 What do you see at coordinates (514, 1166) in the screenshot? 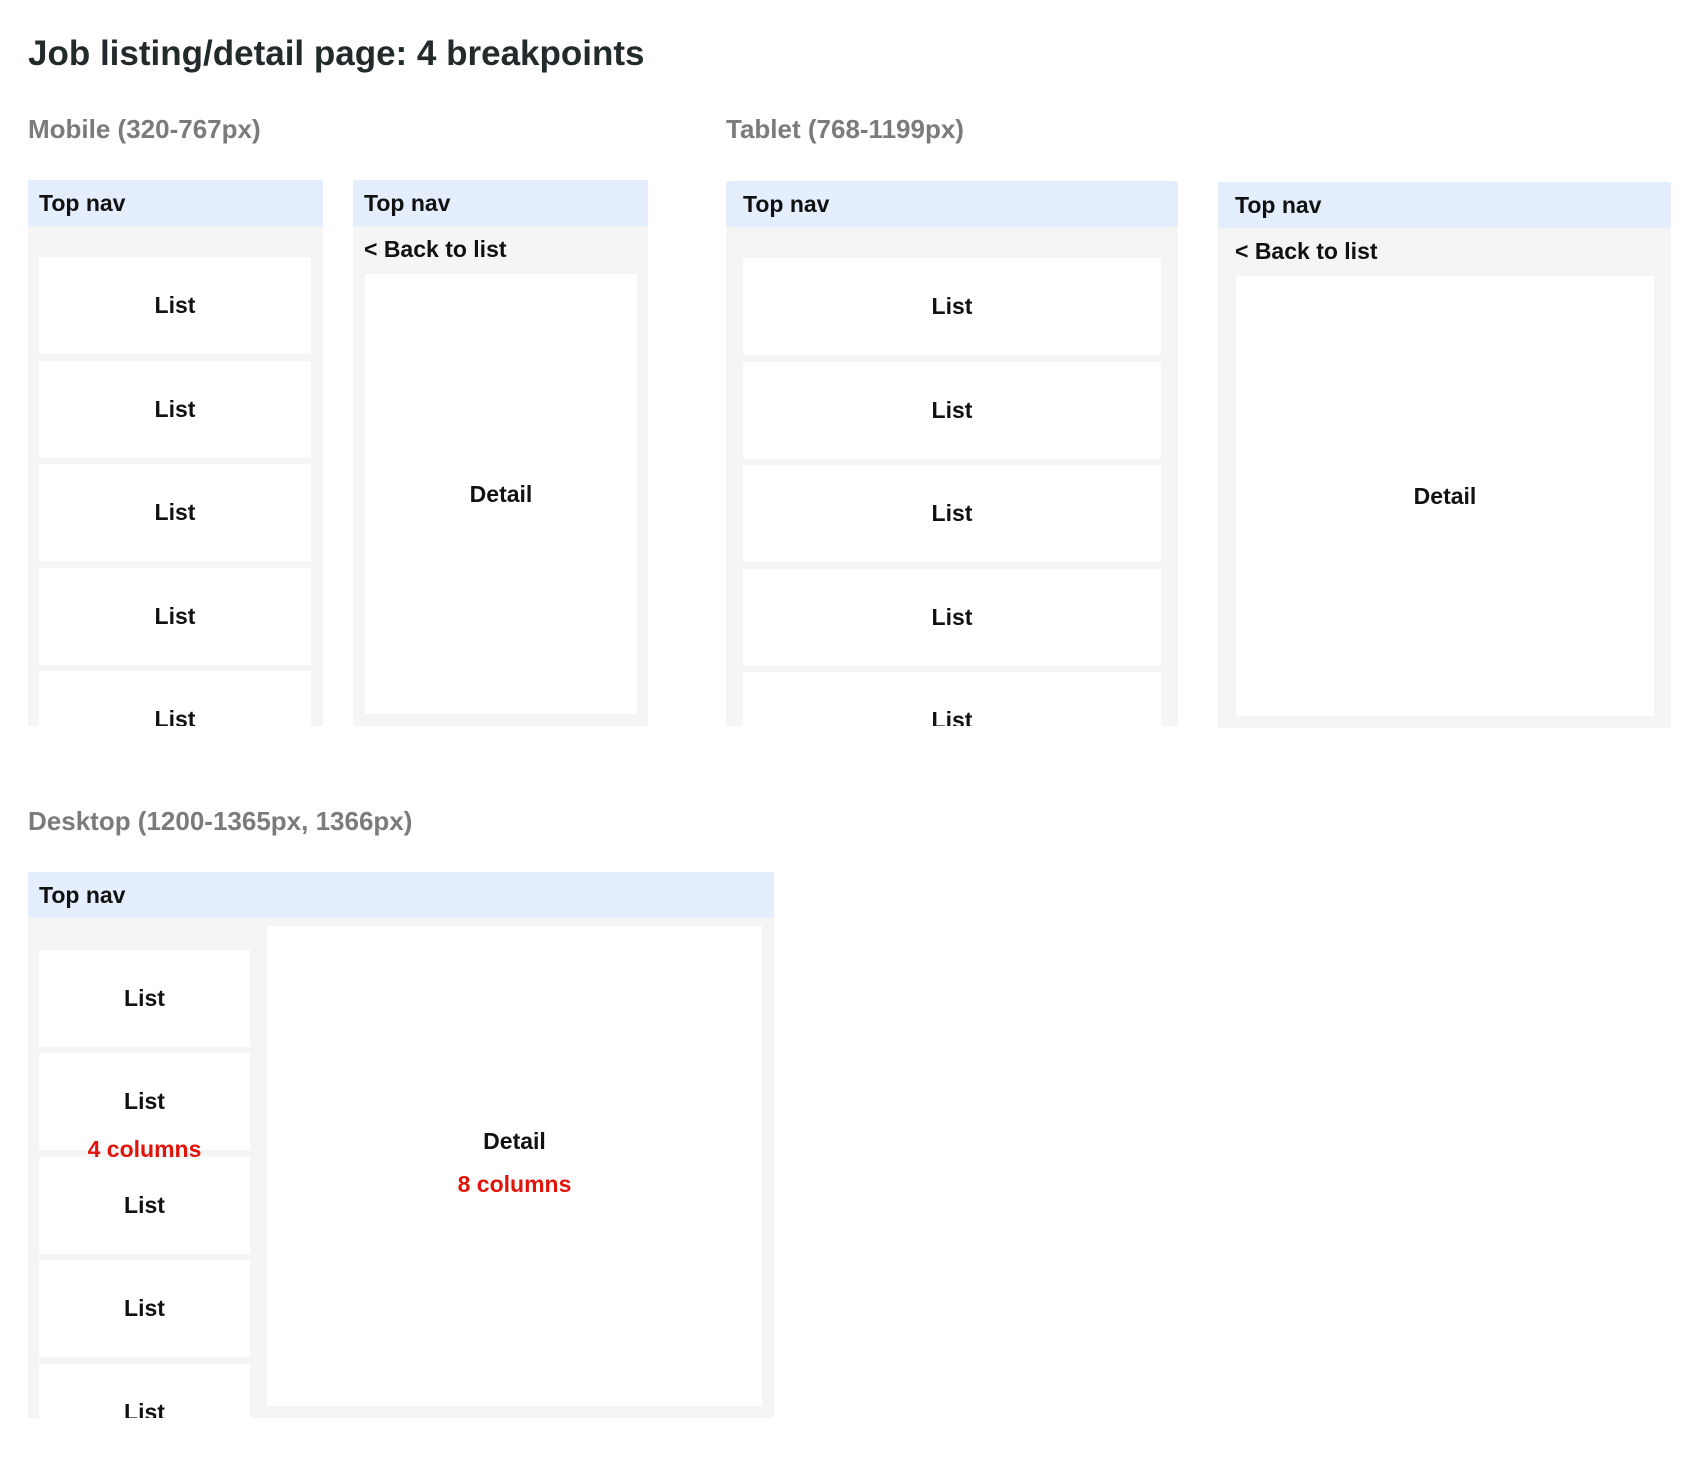
I see `detail-panel` at bounding box center [514, 1166].